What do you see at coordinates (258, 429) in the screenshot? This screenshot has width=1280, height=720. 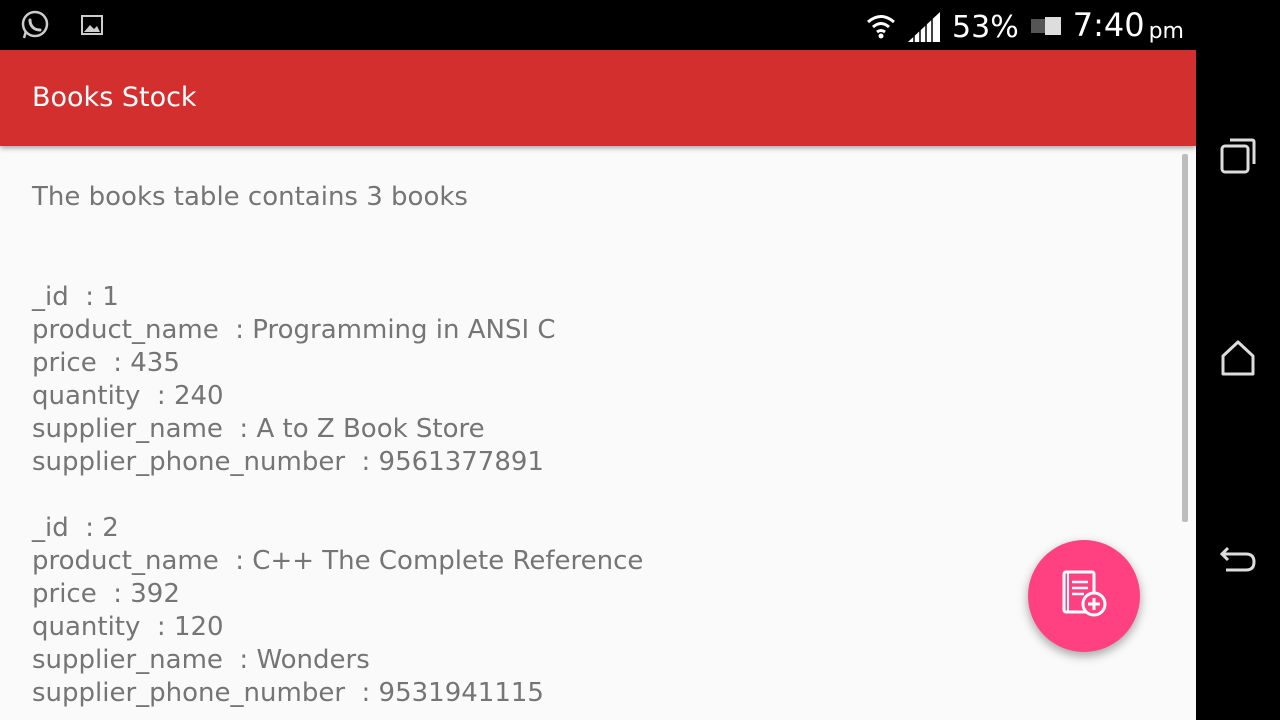 I see `record-supplier-name: supplier_name : A to Z Book Store` at bounding box center [258, 429].